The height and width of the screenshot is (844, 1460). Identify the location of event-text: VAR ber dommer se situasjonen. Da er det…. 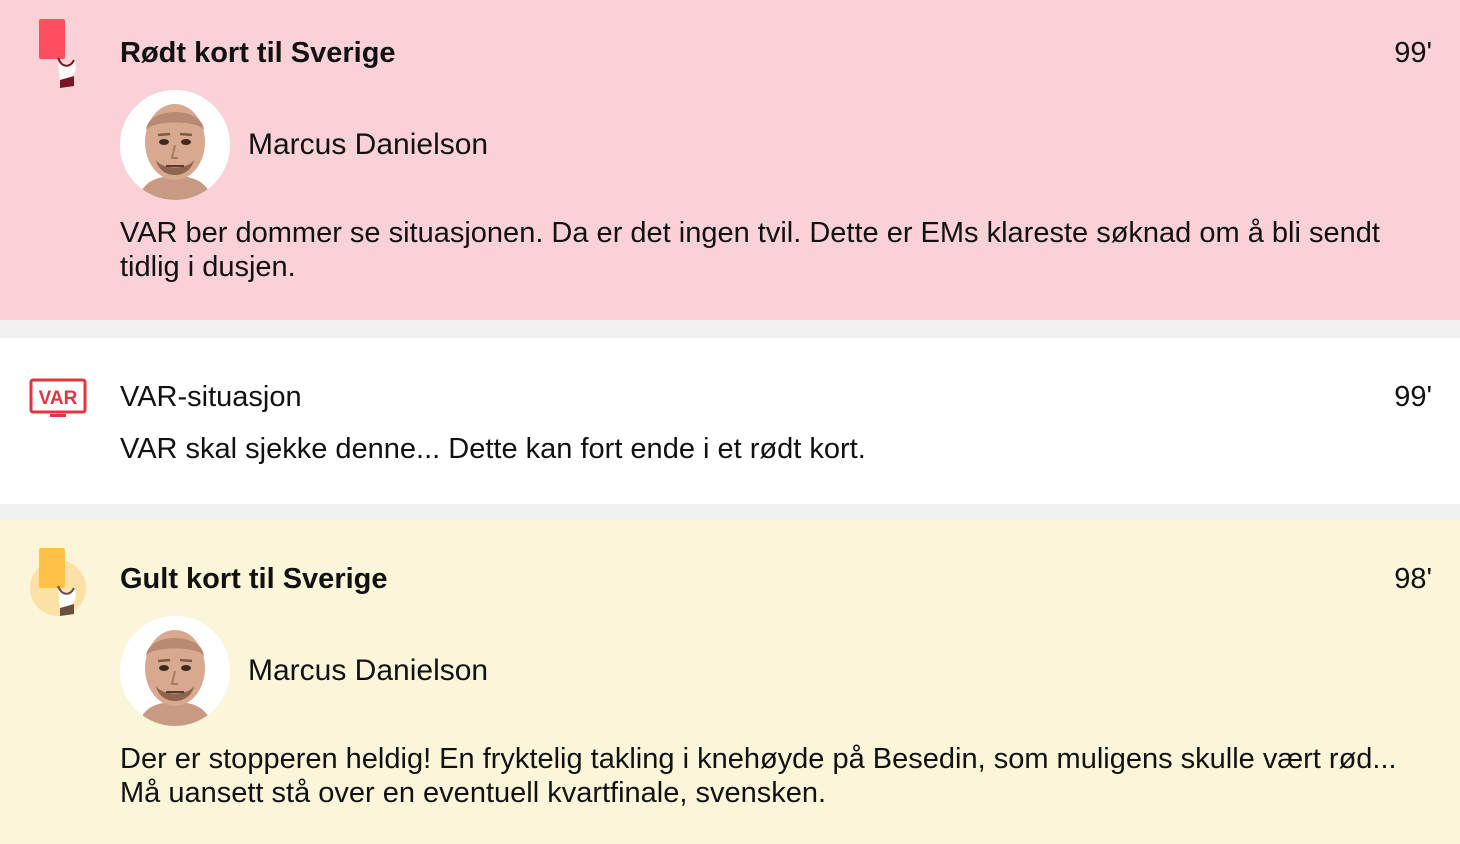
(750, 250).